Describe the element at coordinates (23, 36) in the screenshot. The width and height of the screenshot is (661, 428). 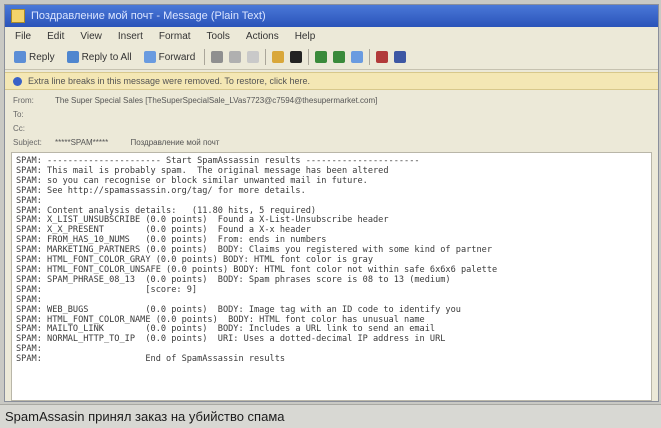
I see `menu-file: File` at that location.